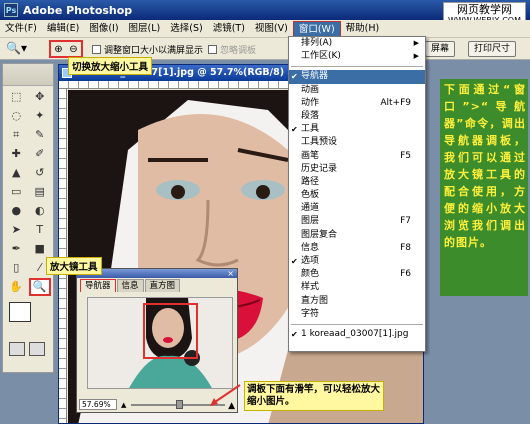 The height and width of the screenshot is (424, 530). What do you see at coordinates (229, 29) in the screenshot?
I see `menu-filter: 滤镜(T)` at bounding box center [229, 29].